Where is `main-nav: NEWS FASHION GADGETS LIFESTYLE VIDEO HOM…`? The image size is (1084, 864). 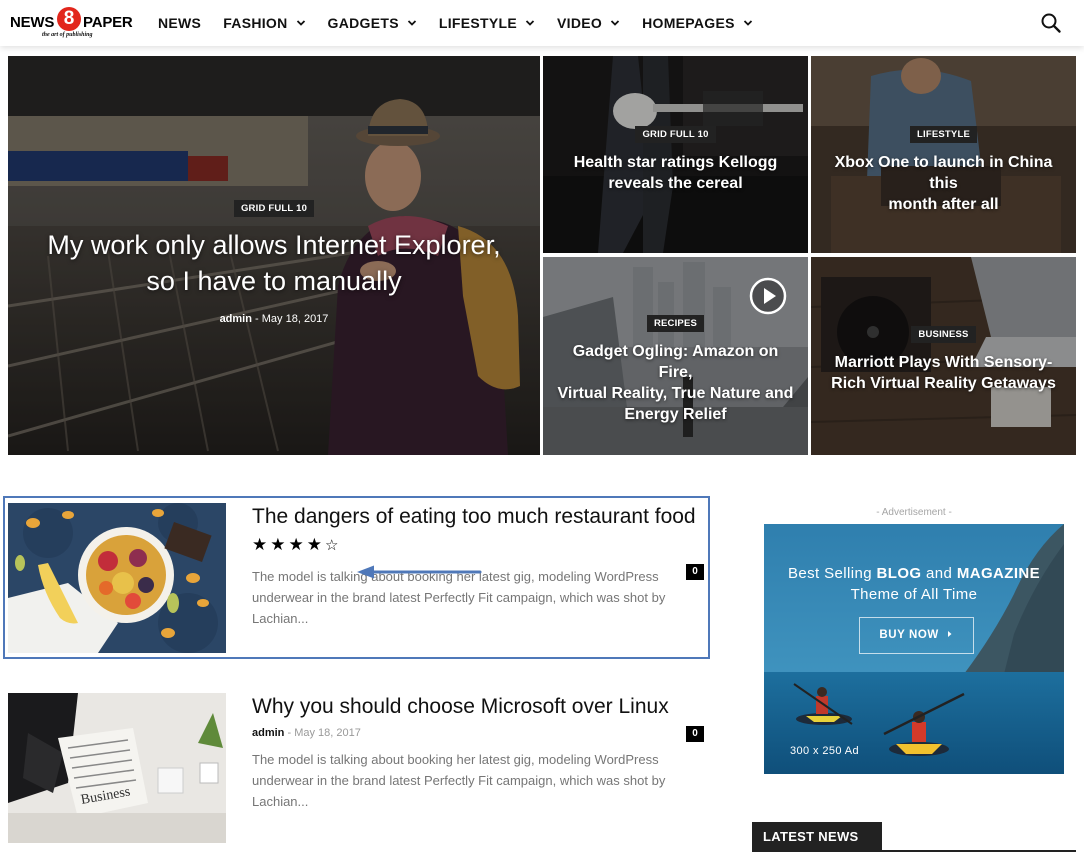 main-nav: NEWS FASHION GADGETS LIFESTYLE VIDEO HOM… is located at coordinates (466, 23).